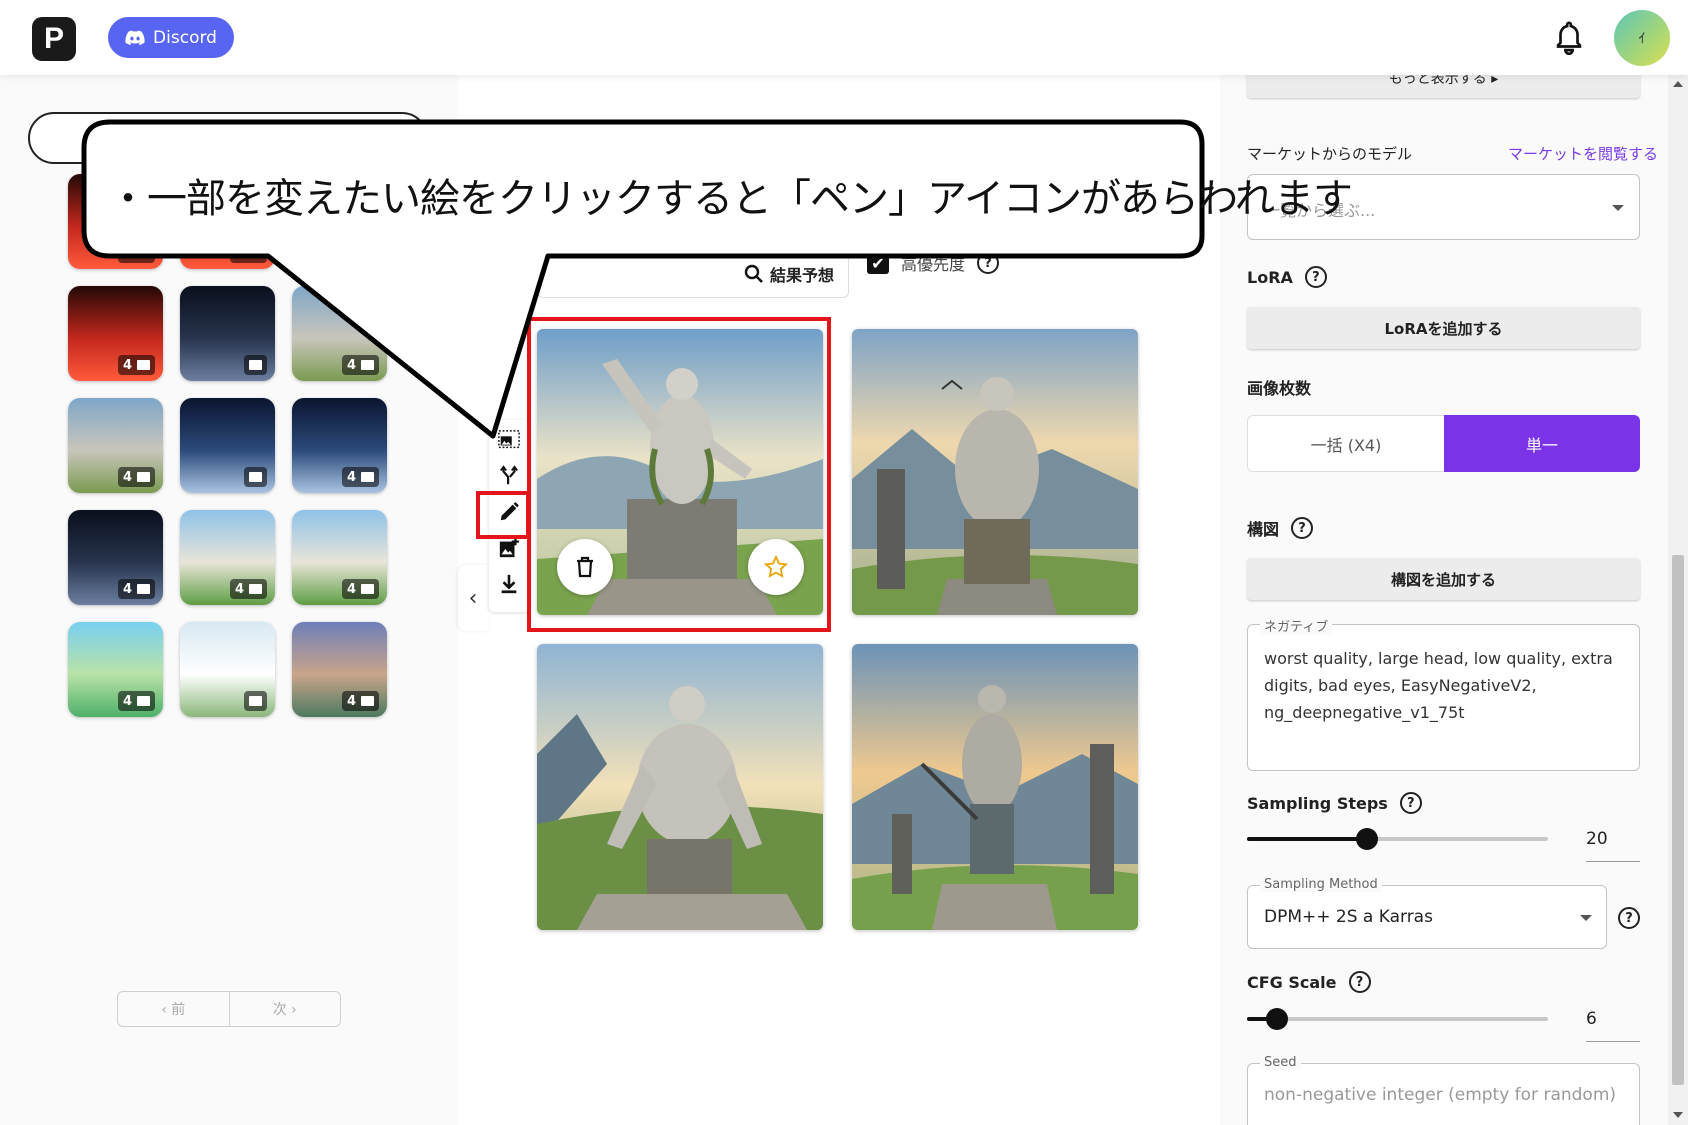 The width and height of the screenshot is (1688, 1125). I want to click on scroll-down-arrow, so click(1678, 1115).